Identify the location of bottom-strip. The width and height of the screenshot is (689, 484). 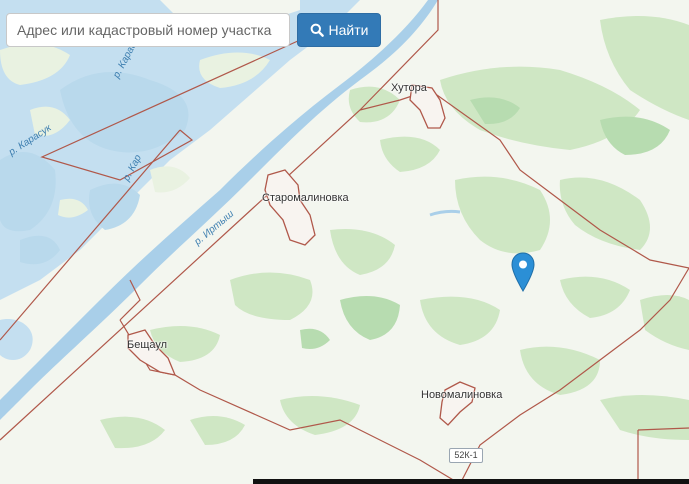
(471, 481).